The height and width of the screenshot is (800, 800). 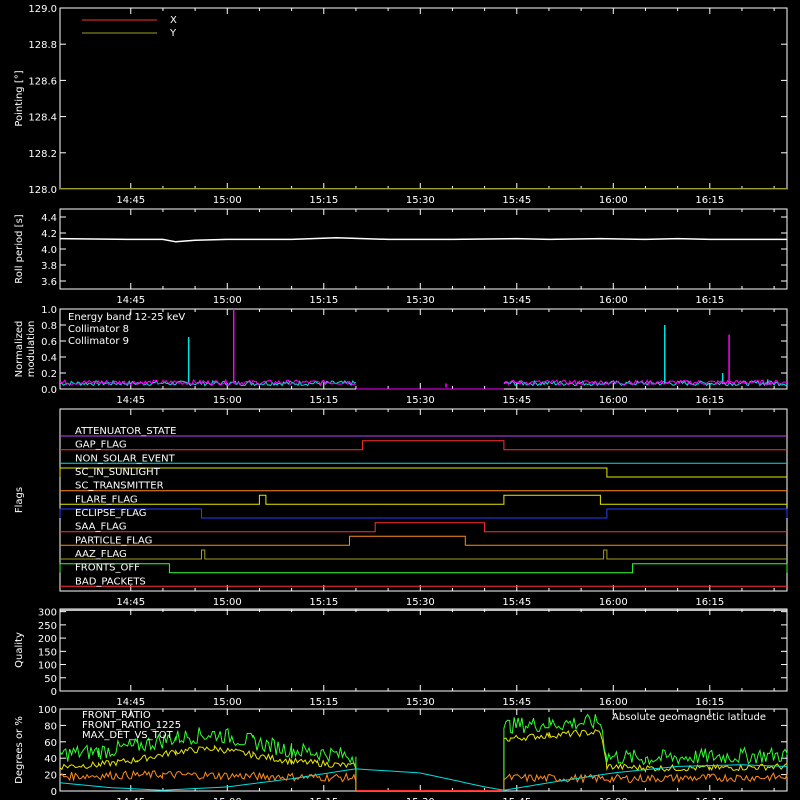 What do you see at coordinates (113, 540) in the screenshot?
I see `flag-label: PARTICLE_FLAG` at bounding box center [113, 540].